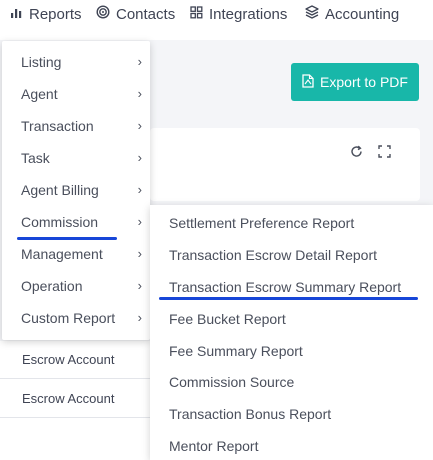  Describe the element at coordinates (41, 62) in the screenshot. I see `menu-item-label: Listing` at that location.